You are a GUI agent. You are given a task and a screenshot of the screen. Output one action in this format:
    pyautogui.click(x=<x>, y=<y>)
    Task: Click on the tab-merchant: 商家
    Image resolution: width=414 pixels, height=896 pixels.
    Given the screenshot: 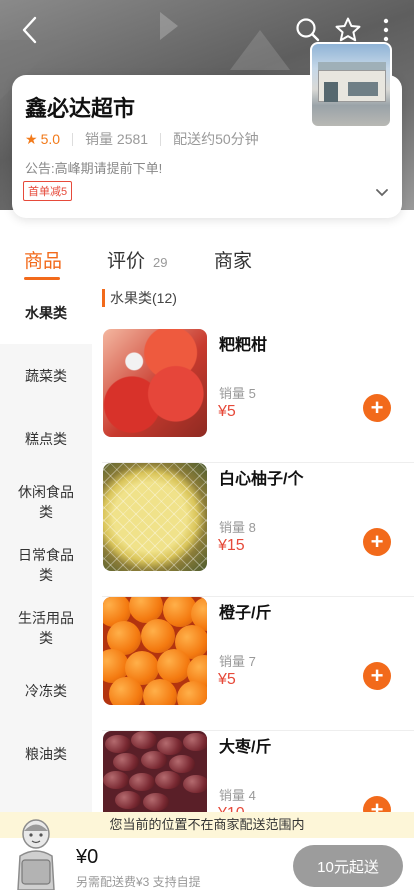 What is the action you would take?
    pyautogui.click(x=233, y=259)
    